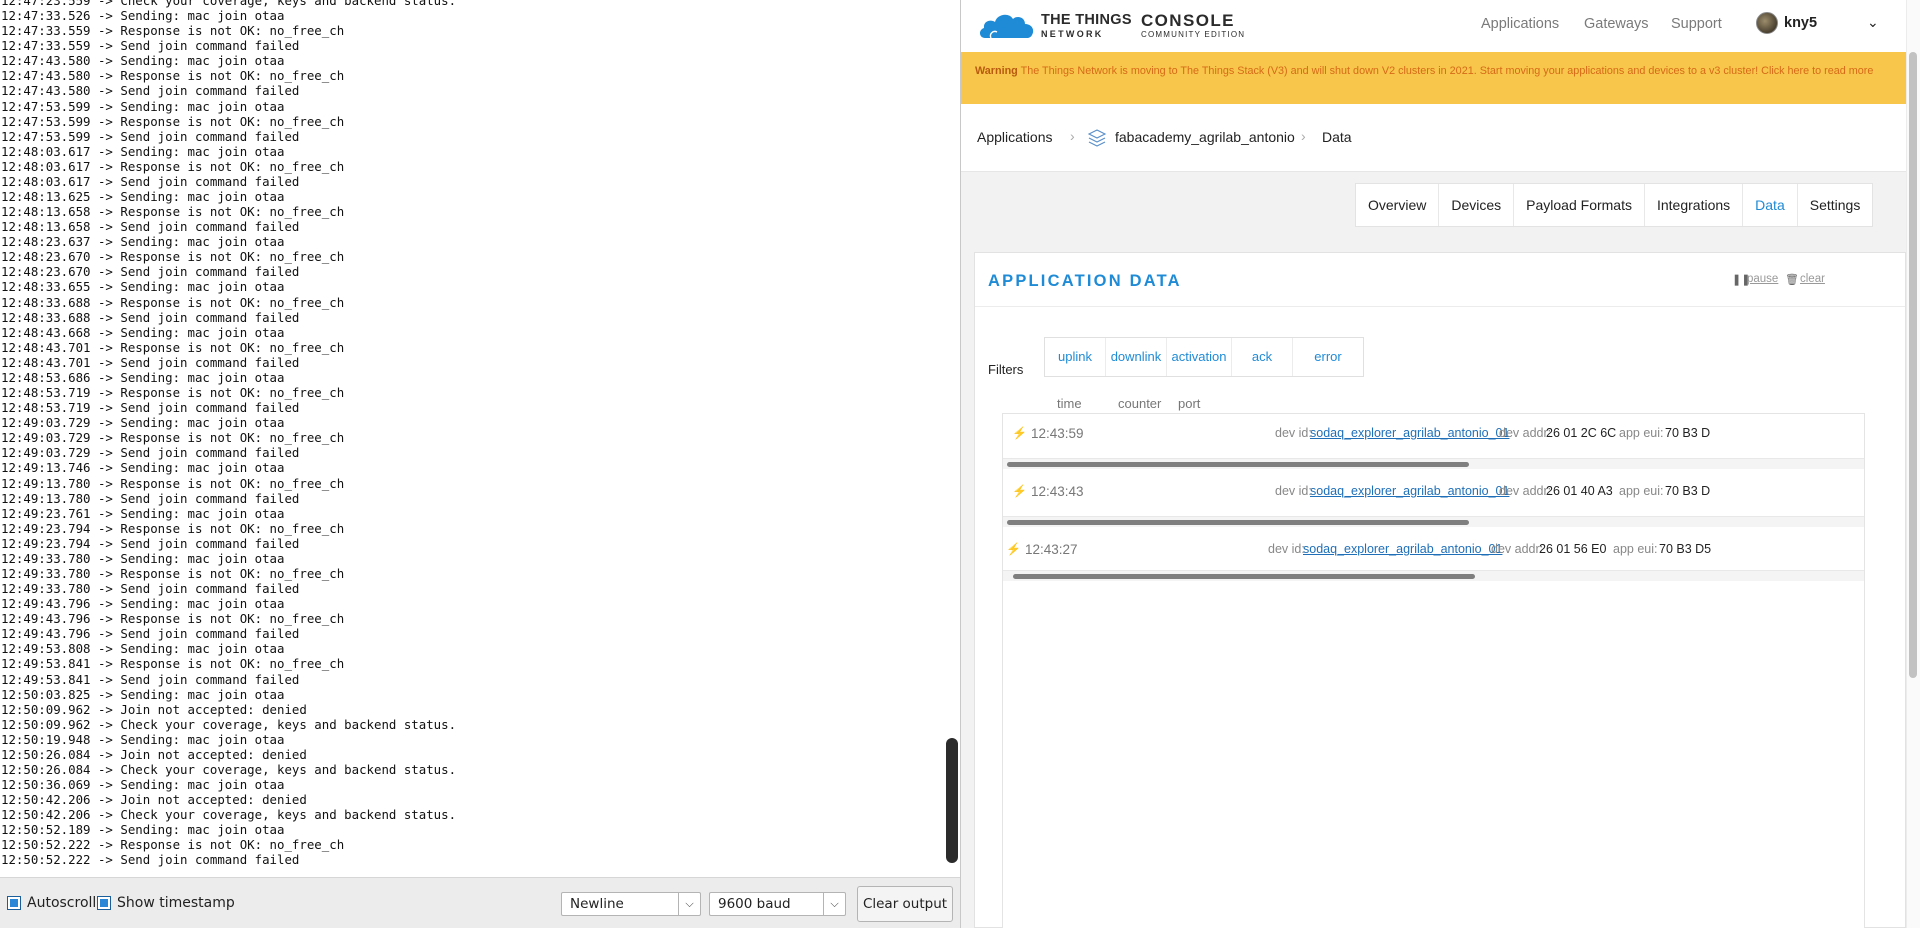 The width and height of the screenshot is (1920, 928). I want to click on tab-settings: Settings, so click(1835, 205).